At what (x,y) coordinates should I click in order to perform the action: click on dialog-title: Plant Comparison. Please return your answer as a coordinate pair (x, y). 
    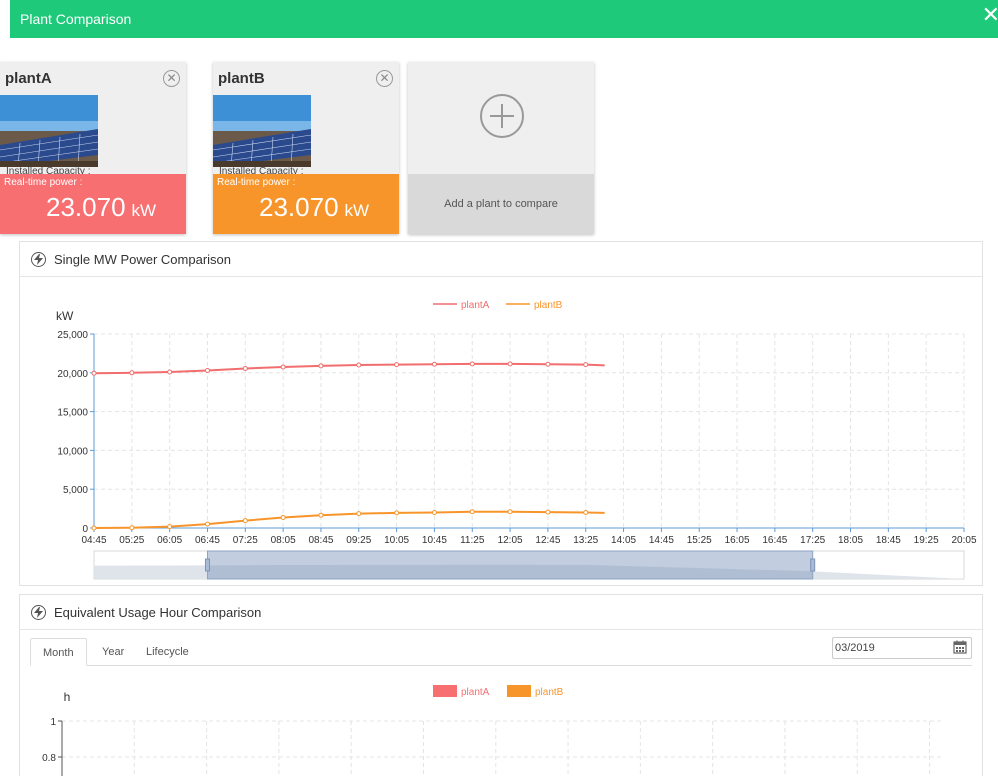
    Looking at the image, I should click on (76, 19).